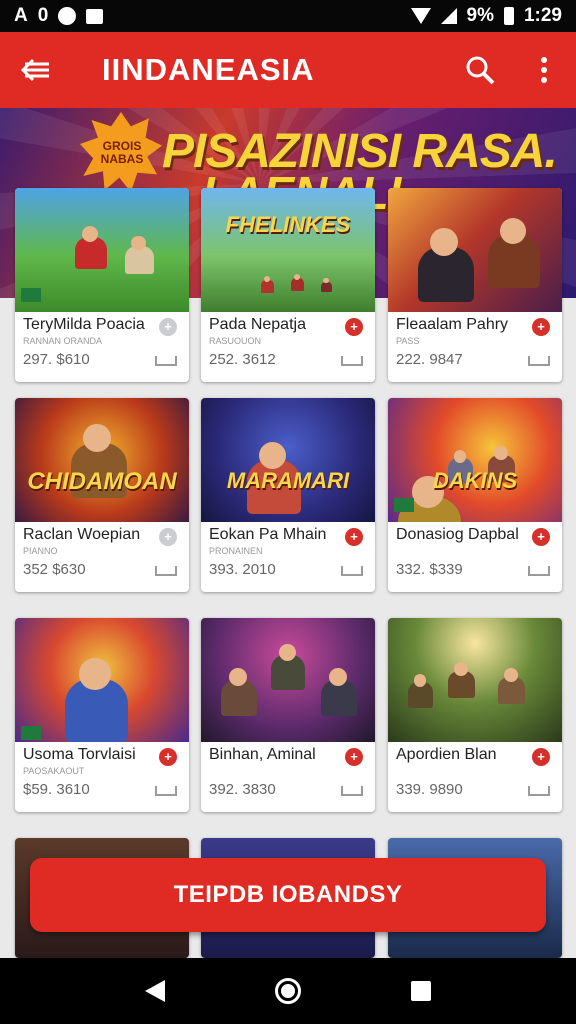  I want to click on game-price: 252. 3612, so click(242, 359).